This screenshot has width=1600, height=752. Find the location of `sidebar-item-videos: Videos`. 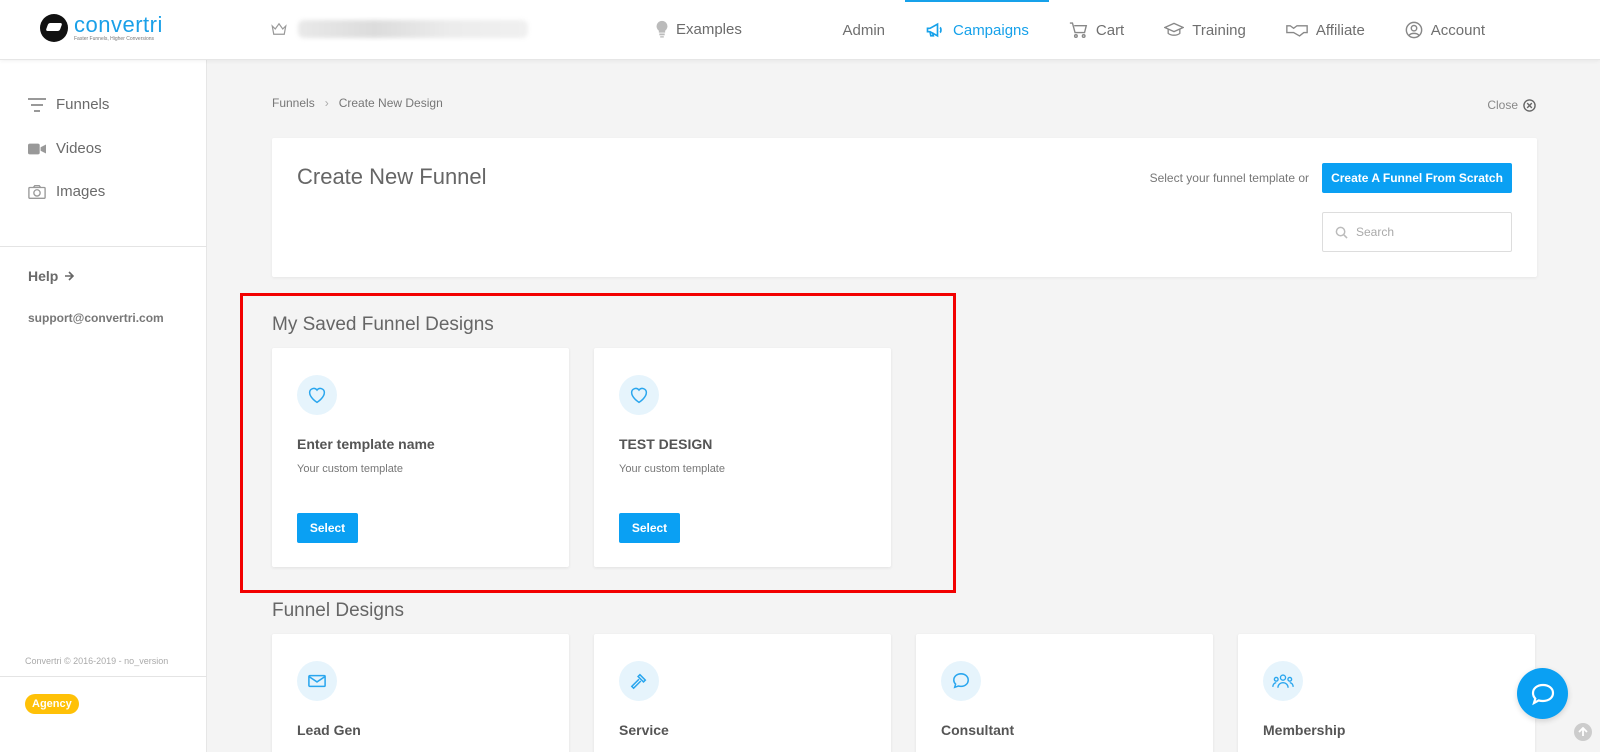

sidebar-item-videos: Videos is located at coordinates (65, 148).